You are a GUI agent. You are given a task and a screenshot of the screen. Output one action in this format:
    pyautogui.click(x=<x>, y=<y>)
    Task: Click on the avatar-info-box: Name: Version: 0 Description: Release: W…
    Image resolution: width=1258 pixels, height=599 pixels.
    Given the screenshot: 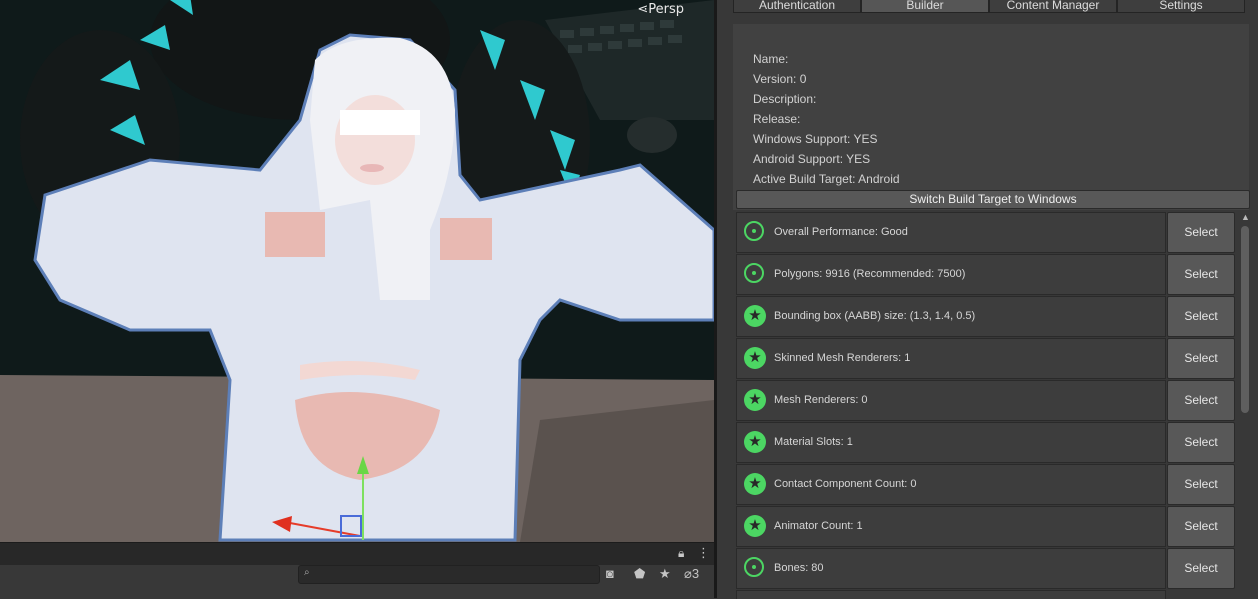 What is the action you would take?
    pyautogui.click(x=991, y=117)
    